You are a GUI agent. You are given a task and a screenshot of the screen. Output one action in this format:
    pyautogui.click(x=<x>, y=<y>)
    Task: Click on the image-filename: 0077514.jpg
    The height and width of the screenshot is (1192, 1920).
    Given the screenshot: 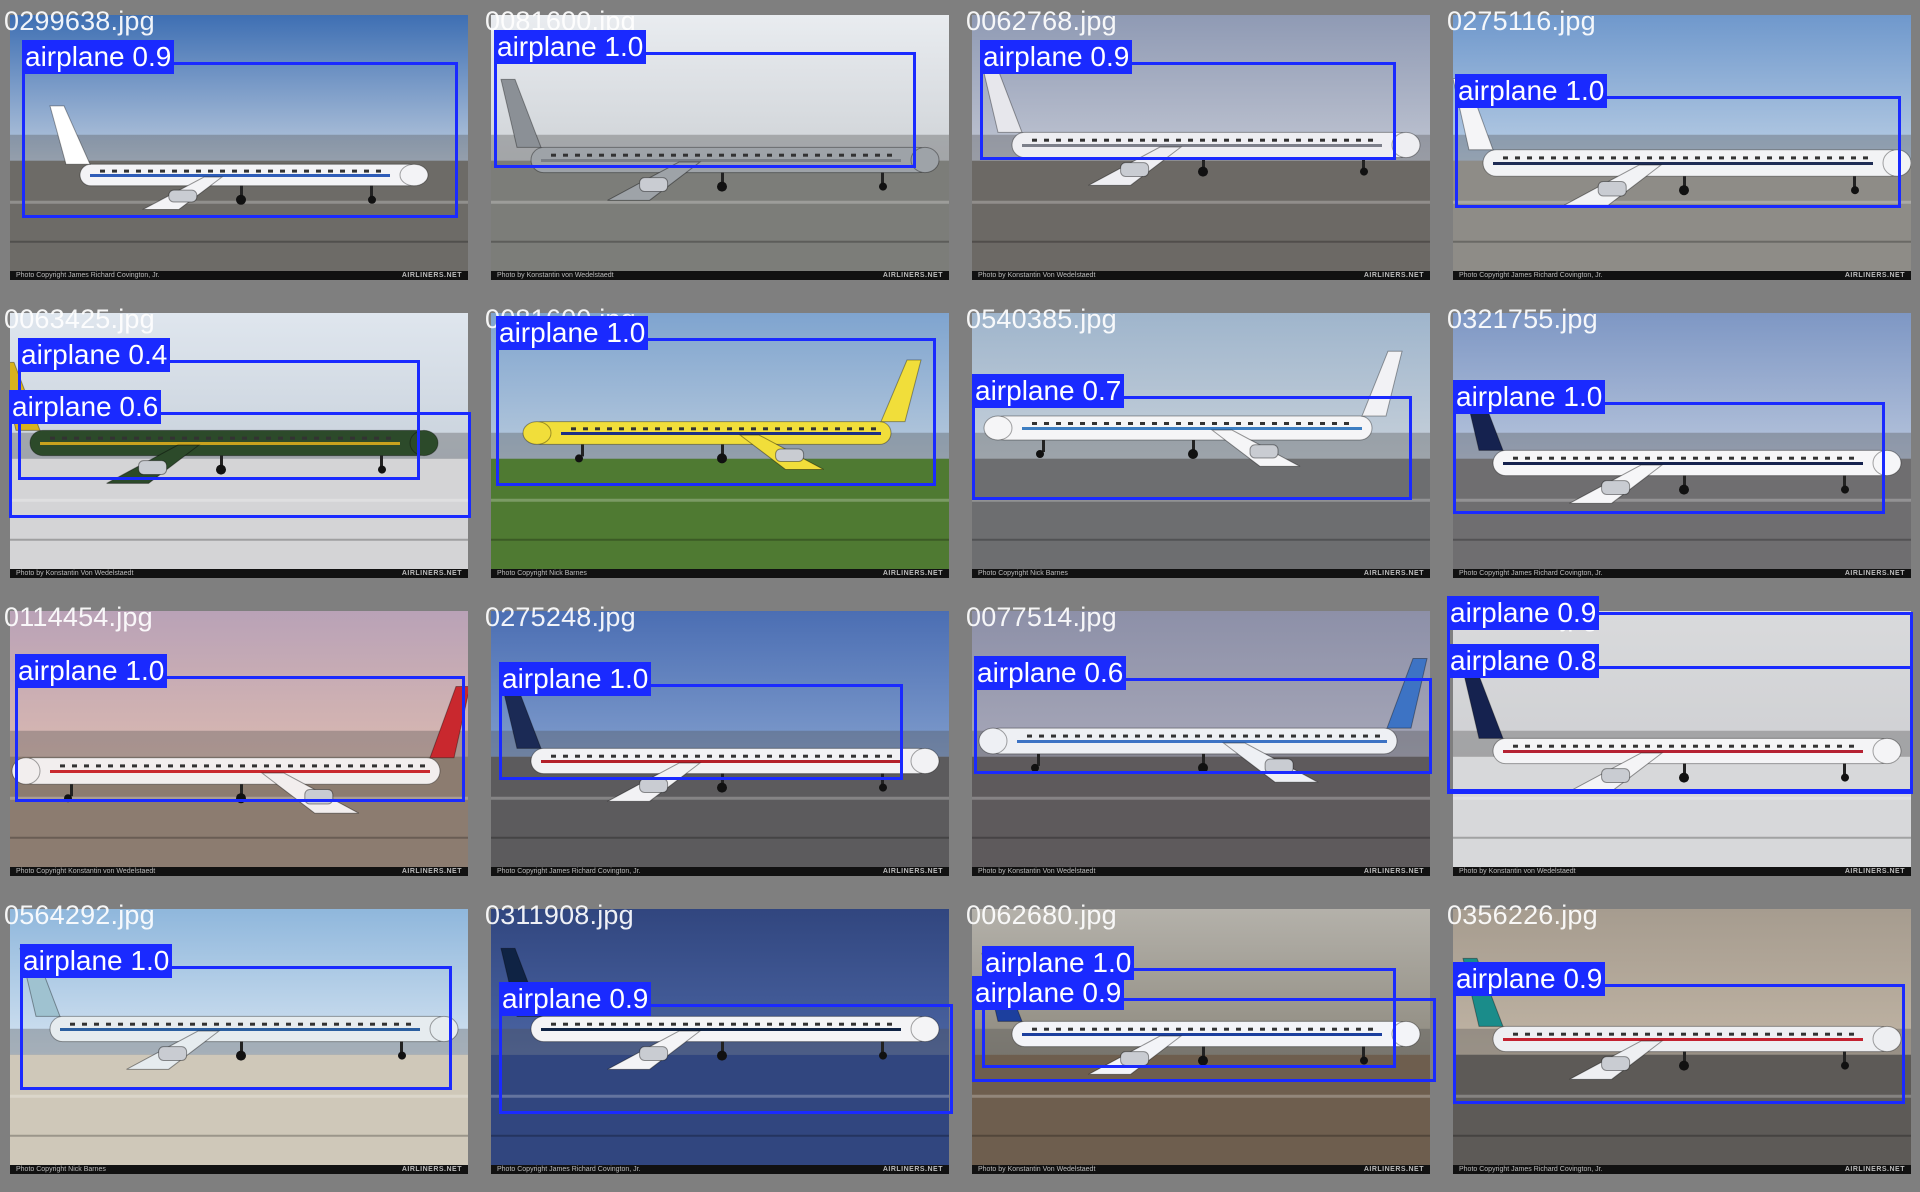 What is the action you would take?
    pyautogui.click(x=1041, y=617)
    